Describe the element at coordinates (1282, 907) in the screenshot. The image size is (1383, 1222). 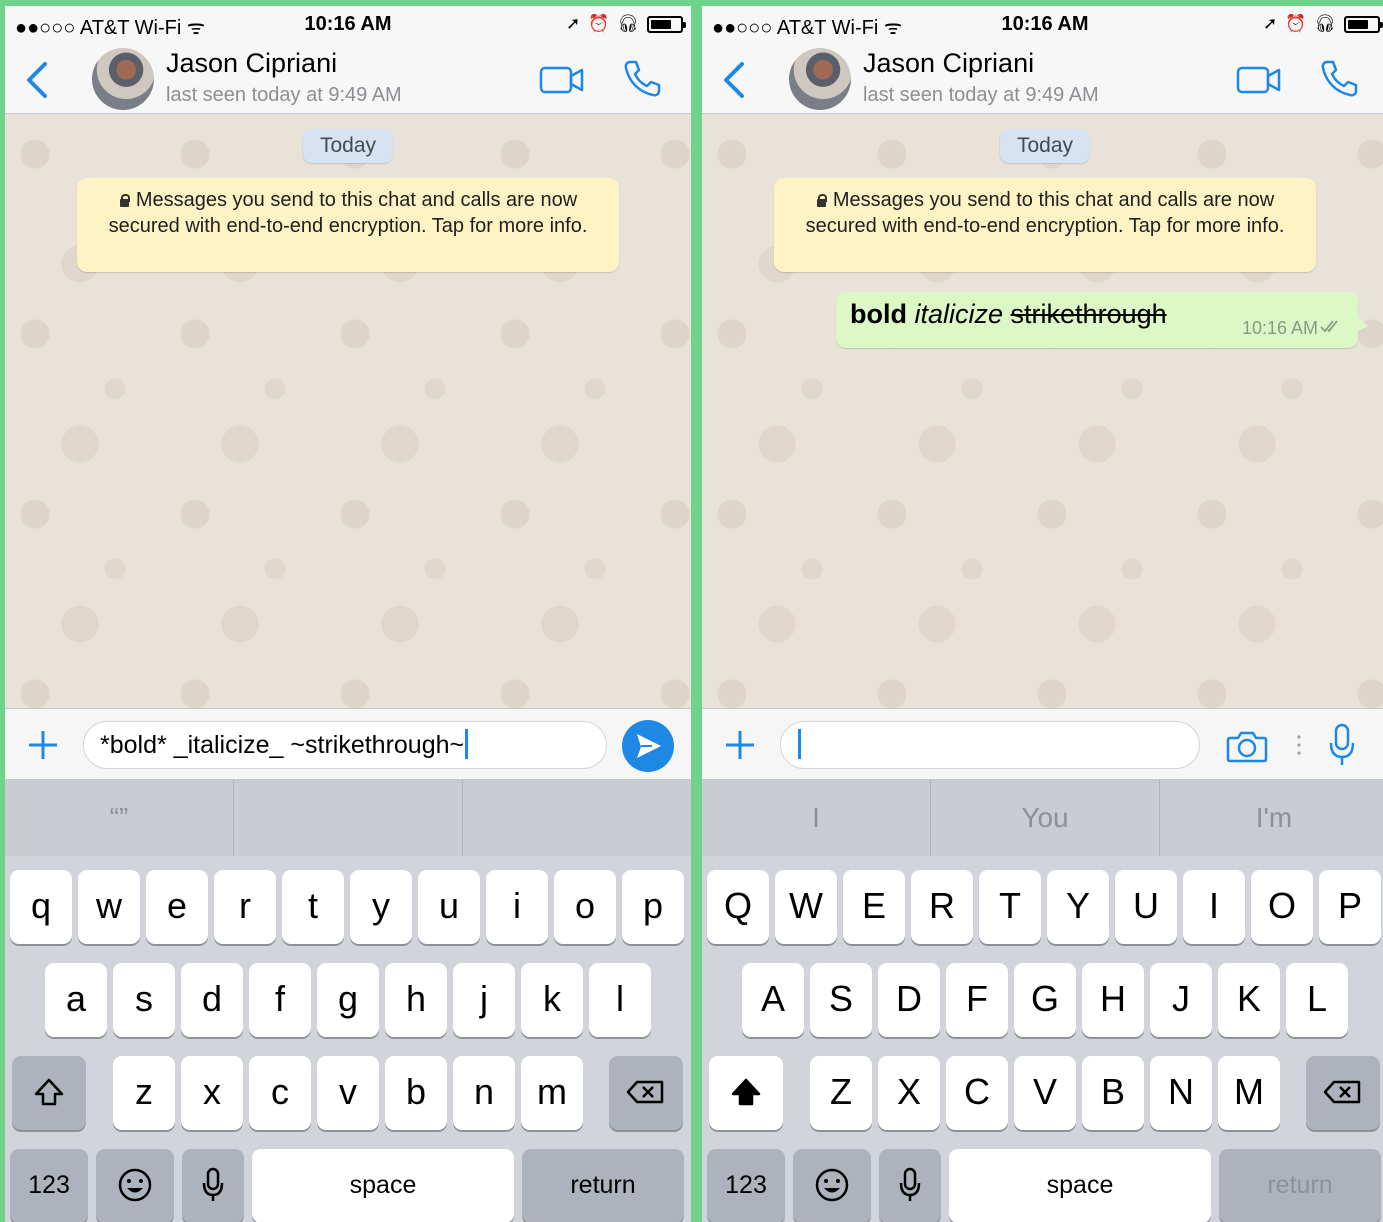
I see `key-o: O` at that location.